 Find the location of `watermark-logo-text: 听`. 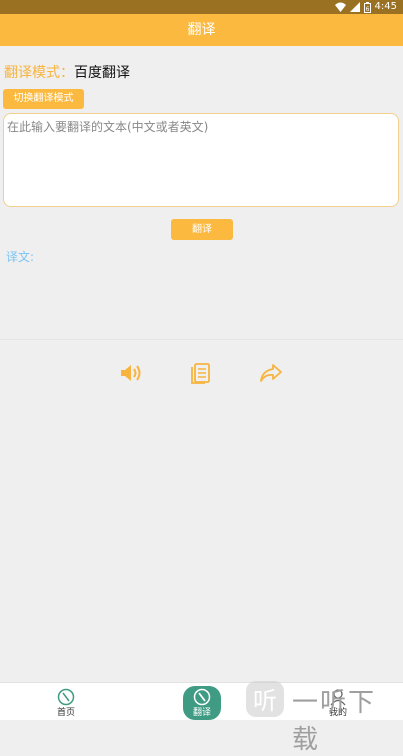

watermark-logo-text: 听 is located at coordinates (265, 701).